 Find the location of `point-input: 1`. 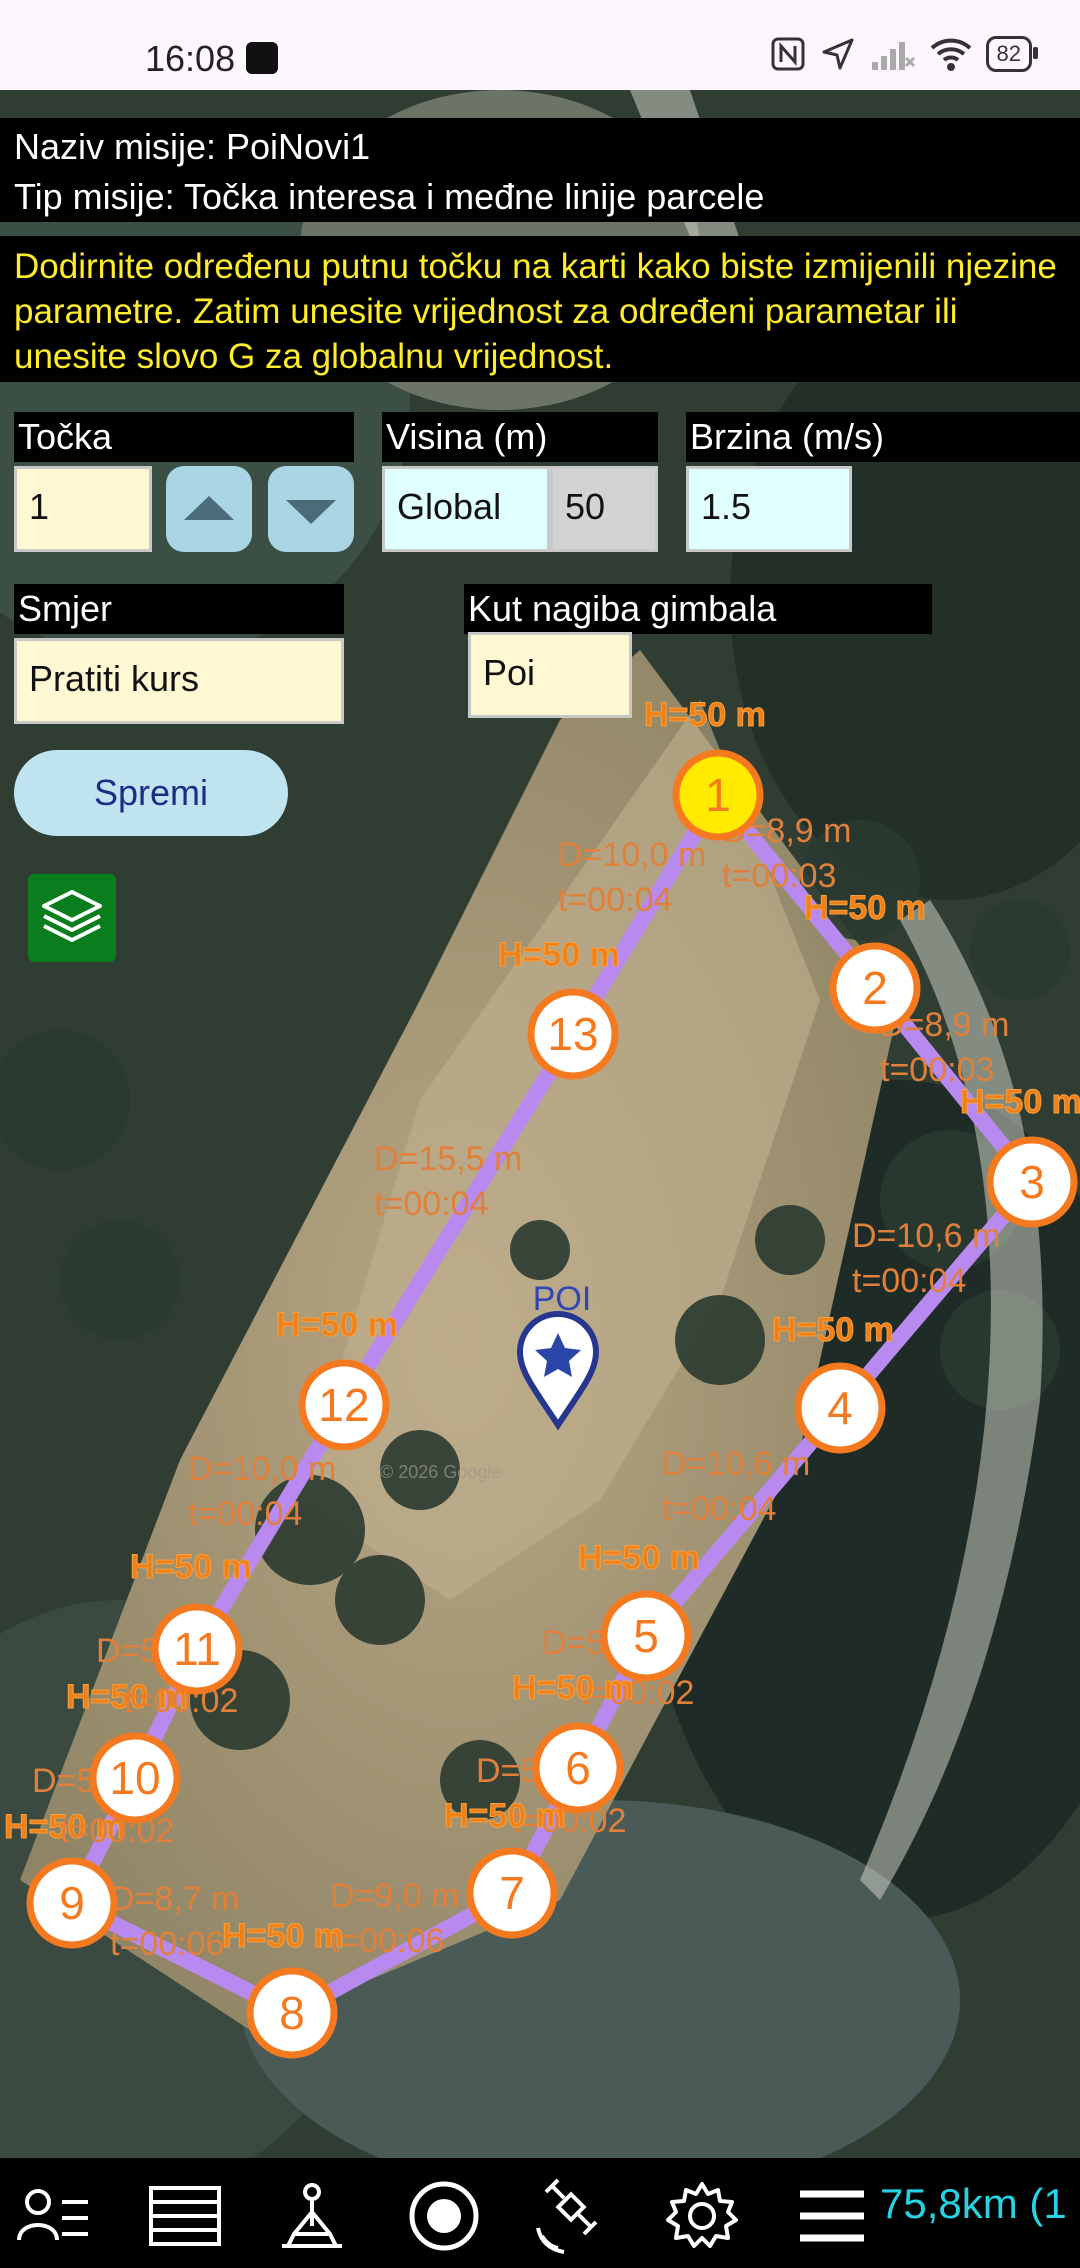

point-input: 1 is located at coordinates (83, 509).